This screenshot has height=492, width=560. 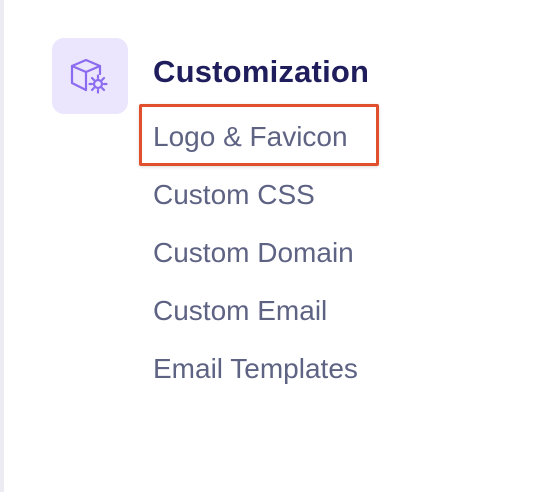 I want to click on menu-item-custom-domain: Custom Domain, so click(x=255, y=253).